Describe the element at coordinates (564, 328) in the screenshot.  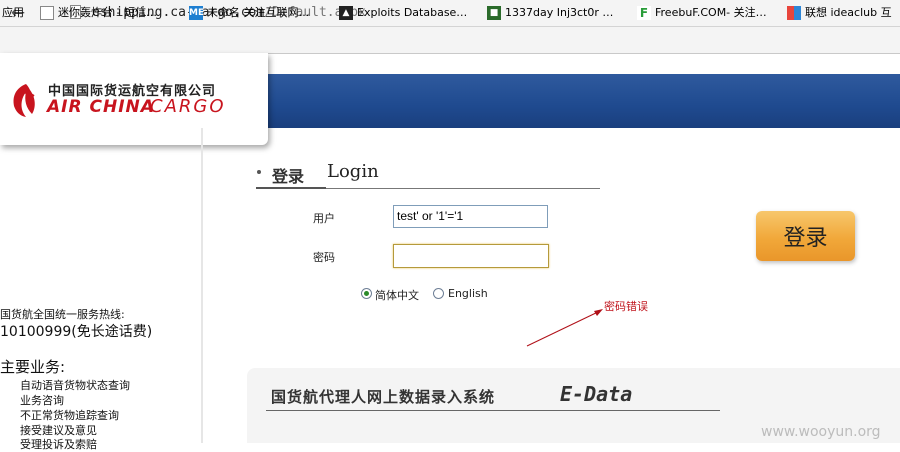
I see `annotation-arrow-icon` at that location.